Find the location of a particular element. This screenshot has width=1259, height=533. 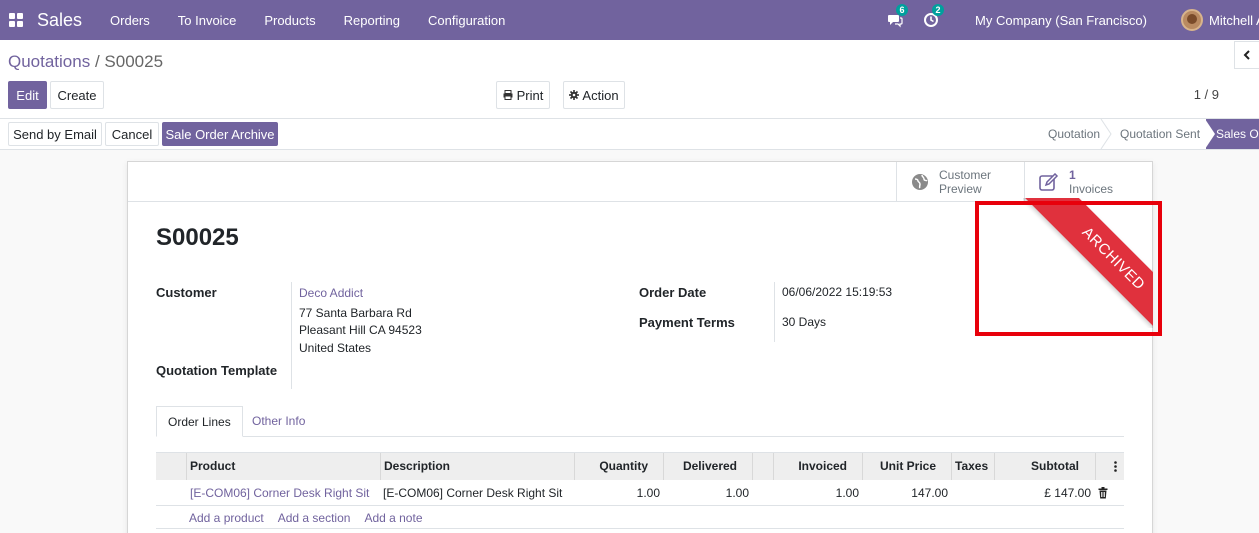

action-button: Action is located at coordinates (594, 95).